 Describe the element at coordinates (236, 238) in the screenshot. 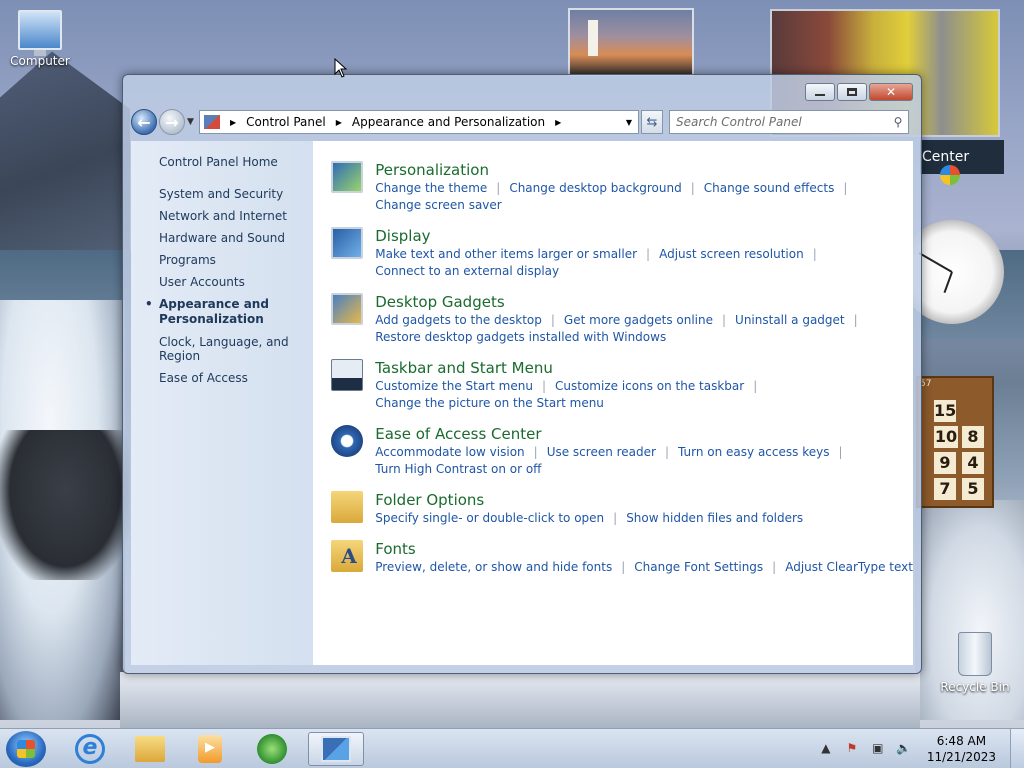

I see `sidebar-item-hardware-sound: Hardware and Sound` at that location.